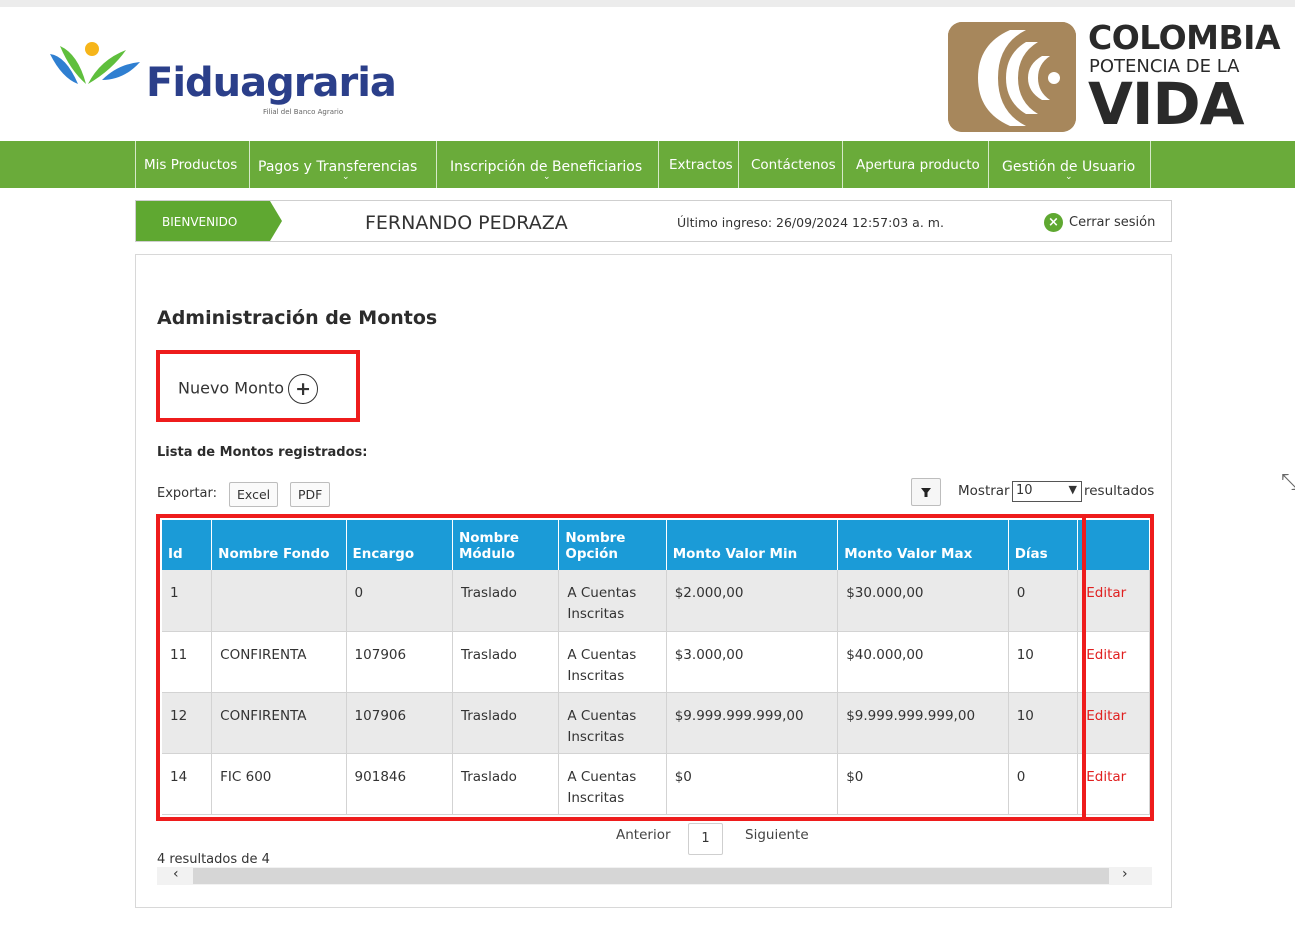  Describe the element at coordinates (1113, 545) in the screenshot. I see `col-header-actions` at that location.